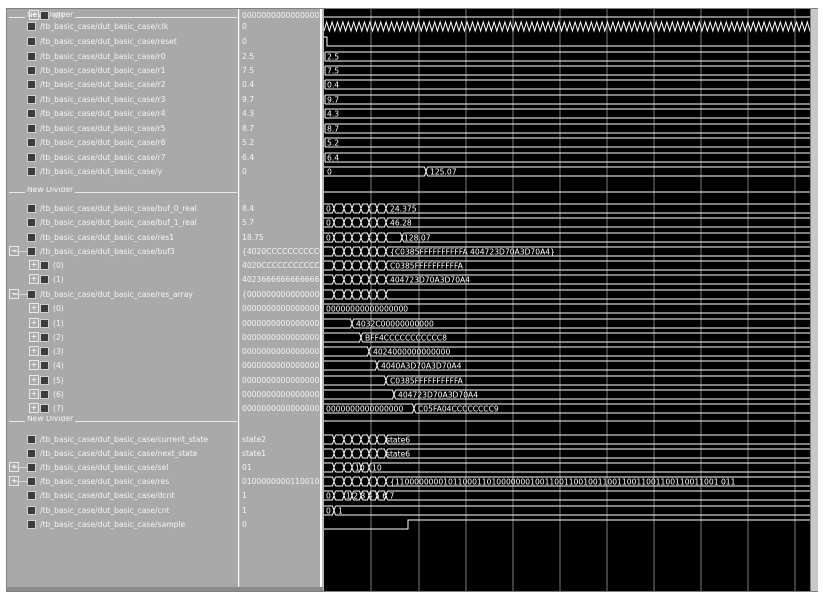 This screenshot has width=823, height=596. Describe the element at coordinates (123, 394) in the screenshot. I see `signal-row: + (6)` at that location.